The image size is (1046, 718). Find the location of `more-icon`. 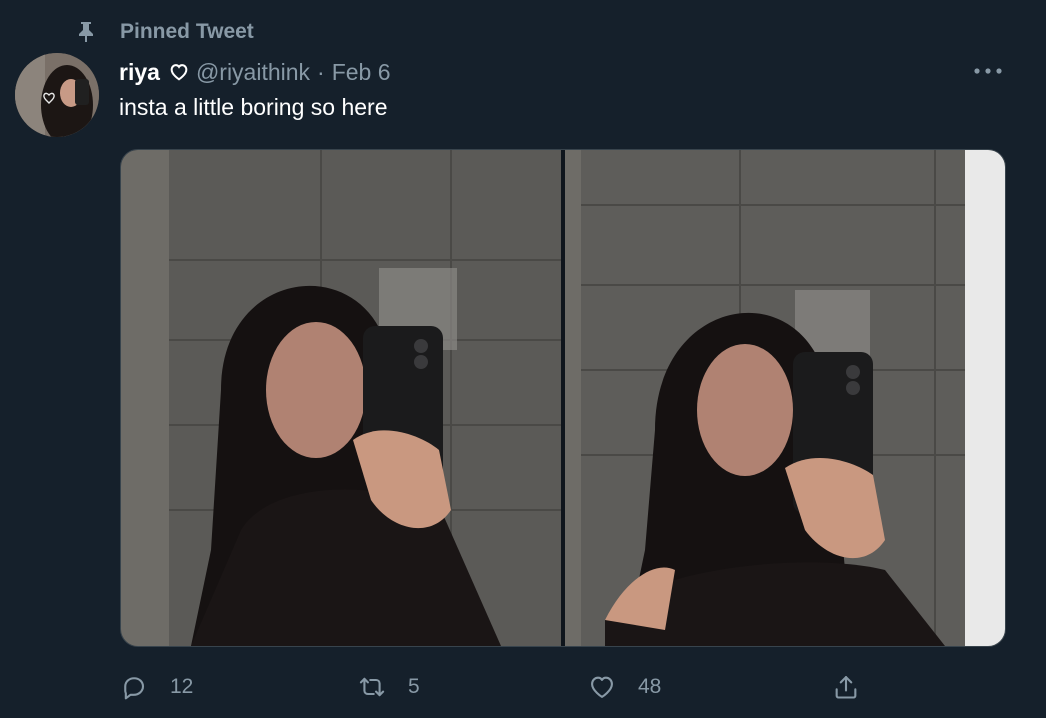

more-icon is located at coordinates (988, 71).